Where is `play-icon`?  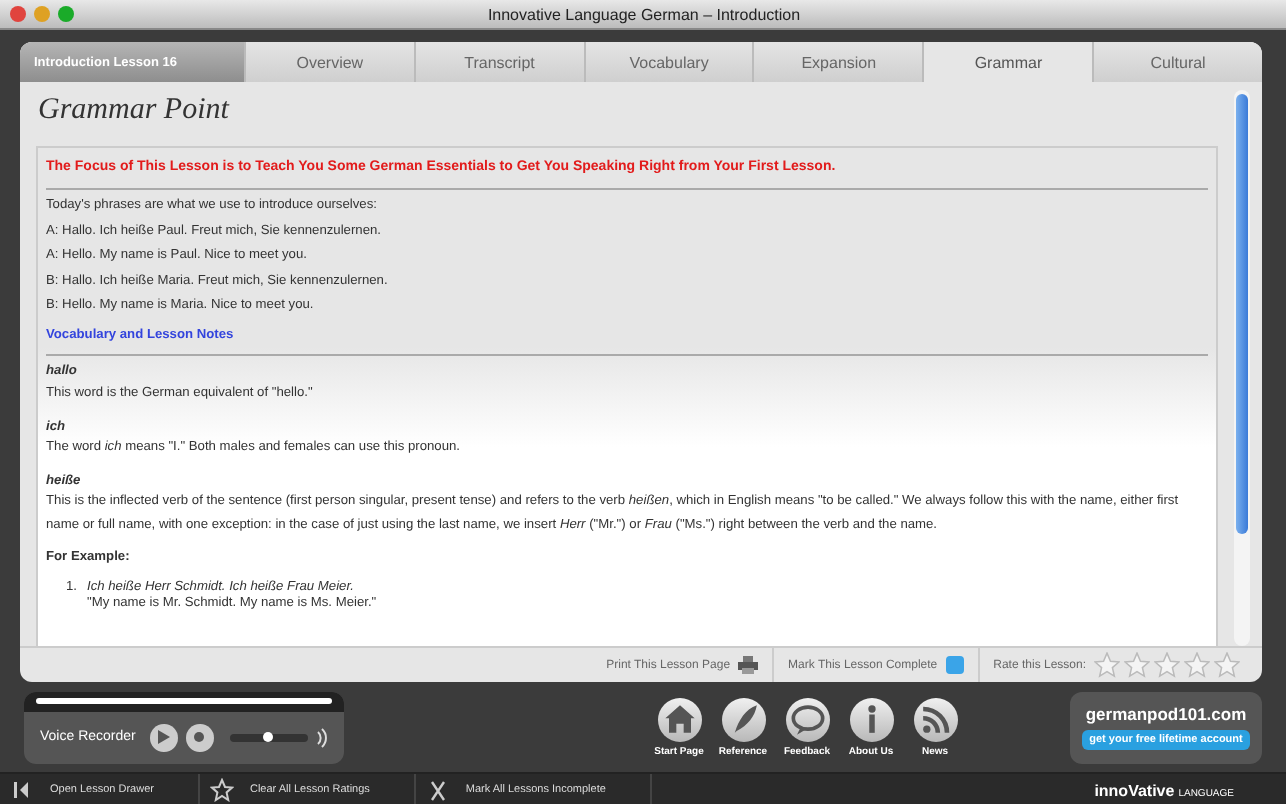 play-icon is located at coordinates (163, 737).